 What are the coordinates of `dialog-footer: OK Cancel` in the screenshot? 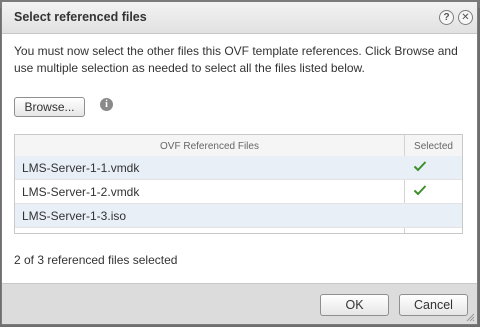 It's located at (239, 303).